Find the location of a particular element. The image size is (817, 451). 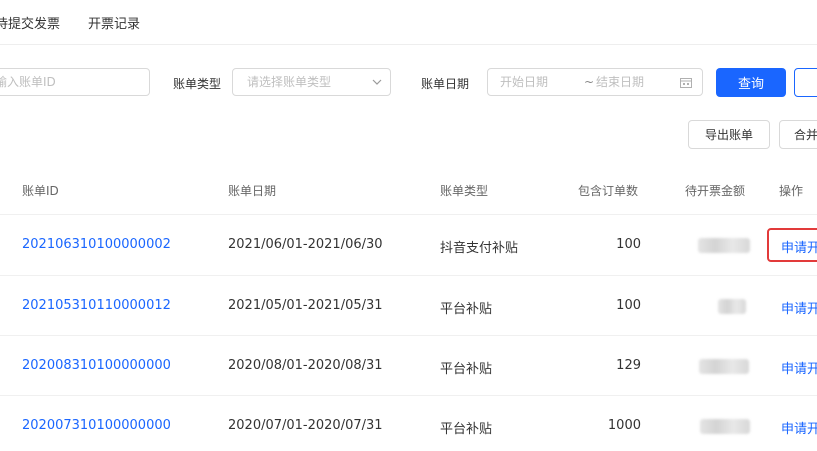

calendar-icon is located at coordinates (686, 83).